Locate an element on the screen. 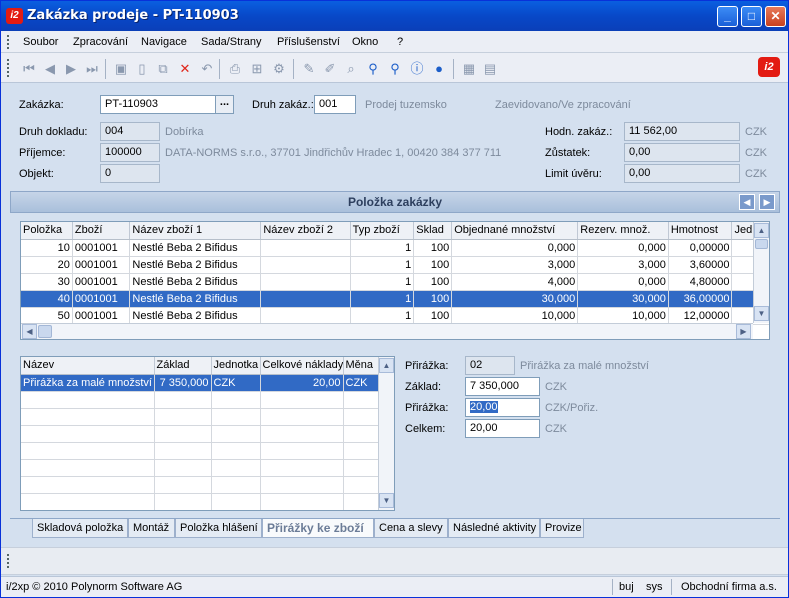  last-record-icon: ⏭ is located at coordinates (92, 69).